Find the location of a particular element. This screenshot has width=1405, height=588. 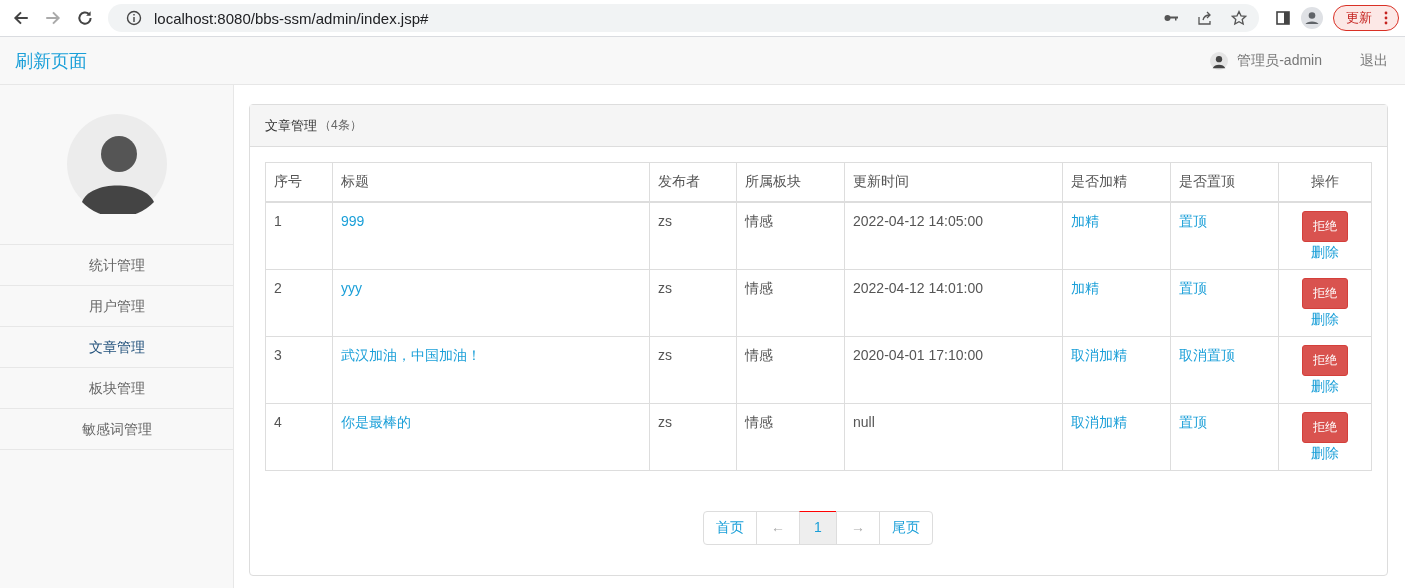

url-text: localhost:8080/bbs-ssm/admin/index.jsp# is located at coordinates (291, 18).